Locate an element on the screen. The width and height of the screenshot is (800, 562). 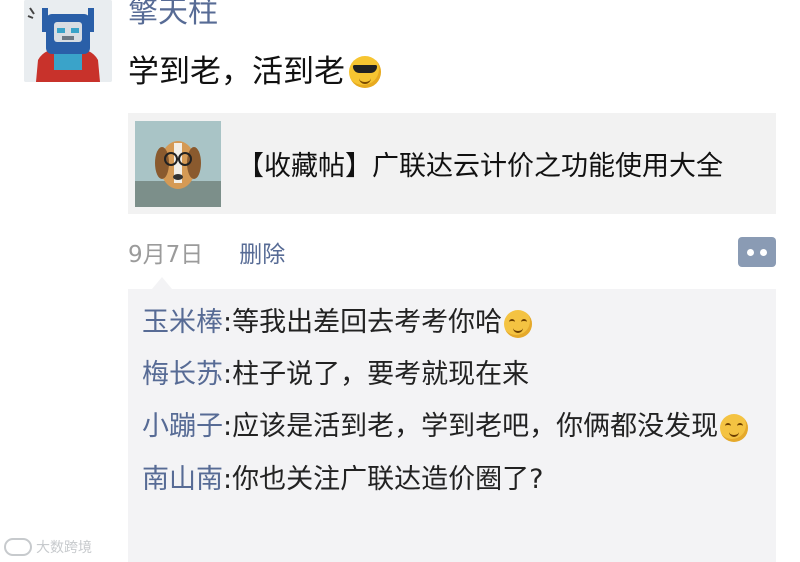
comment-item: 玉米棒:等我出差回去考考你哈 is located at coordinates (452, 323).